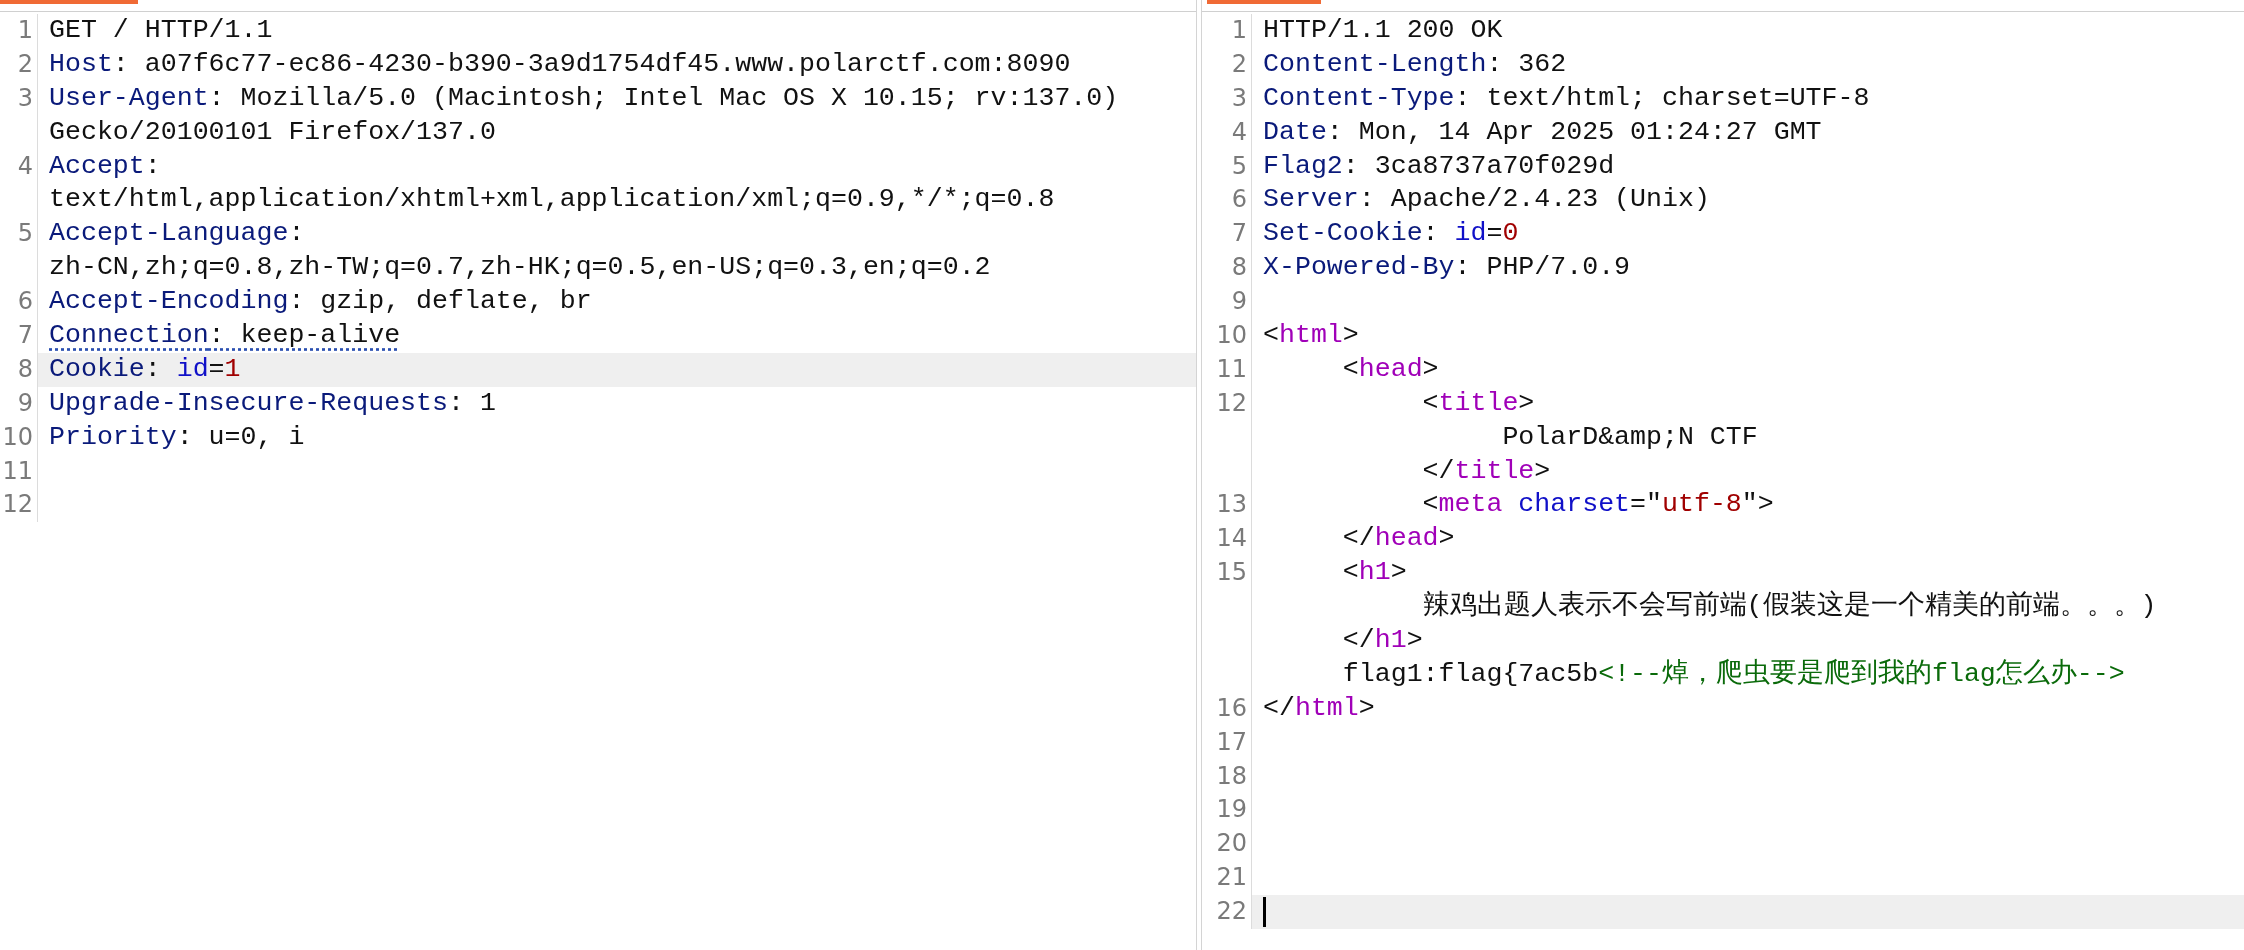 This screenshot has width=2244, height=950. Describe the element at coordinates (1231, 573) in the screenshot. I see `line-number: 15` at that location.